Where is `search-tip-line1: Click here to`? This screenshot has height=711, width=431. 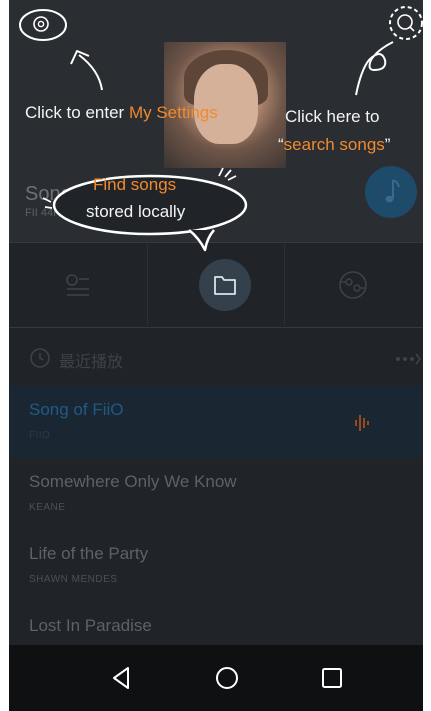
search-tip-line1: Click here to is located at coordinates (332, 116).